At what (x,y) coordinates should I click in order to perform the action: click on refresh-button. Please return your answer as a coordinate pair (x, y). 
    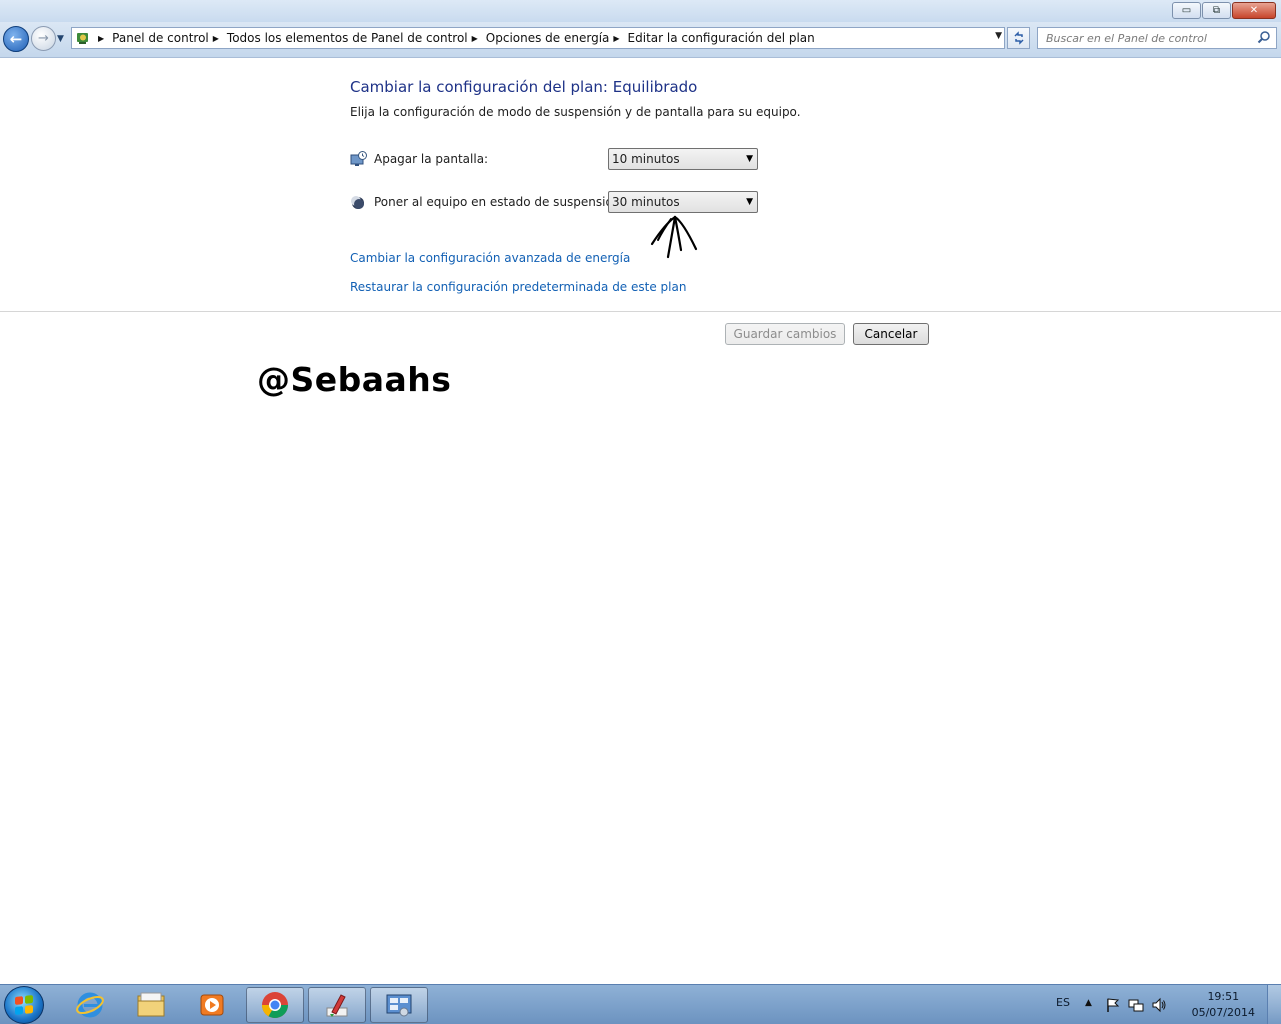
    Looking at the image, I should click on (1018, 38).